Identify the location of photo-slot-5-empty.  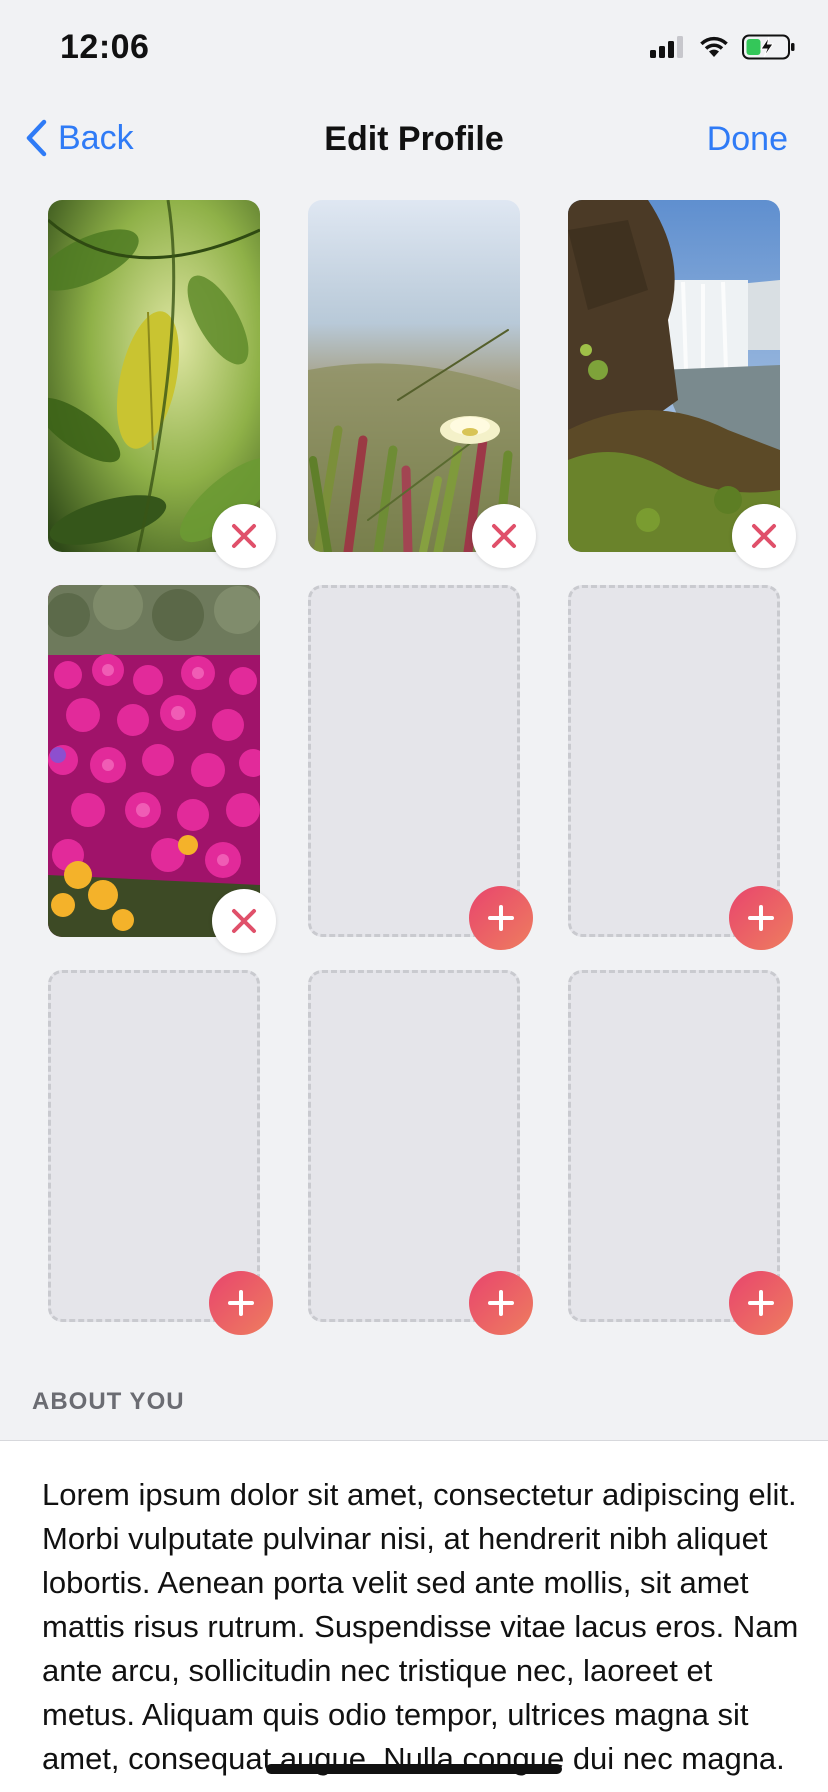
(420, 767).